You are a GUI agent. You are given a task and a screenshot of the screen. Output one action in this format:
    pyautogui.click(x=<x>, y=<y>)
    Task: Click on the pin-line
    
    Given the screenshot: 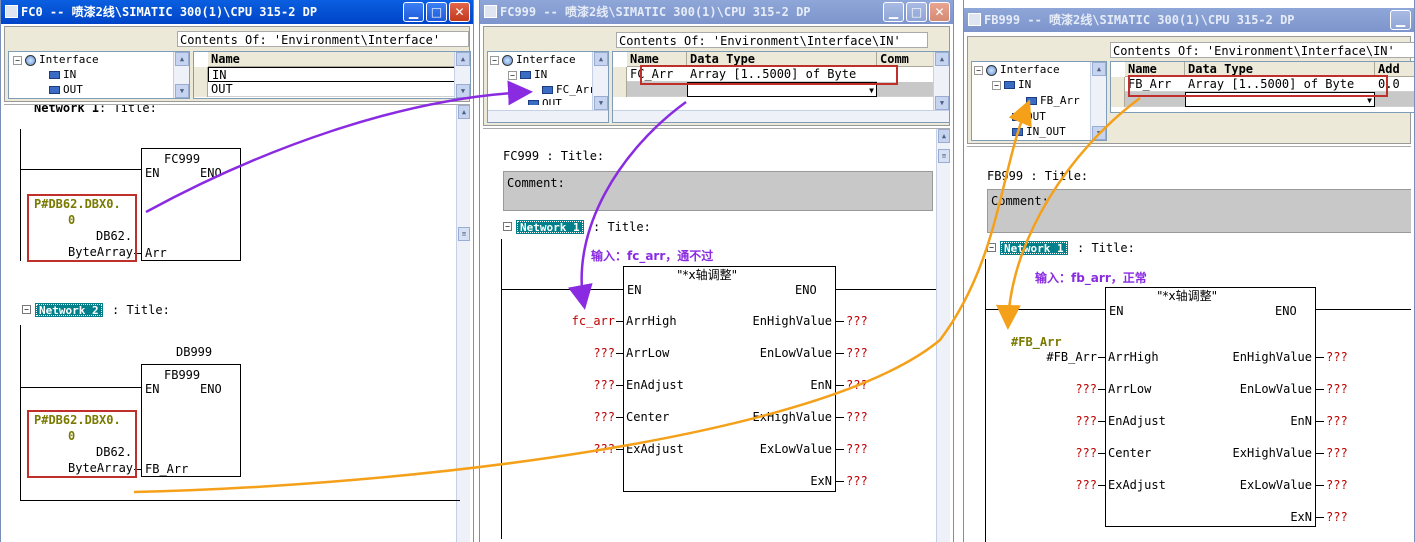 What is the action you would take?
    pyautogui.click(x=840, y=449)
    